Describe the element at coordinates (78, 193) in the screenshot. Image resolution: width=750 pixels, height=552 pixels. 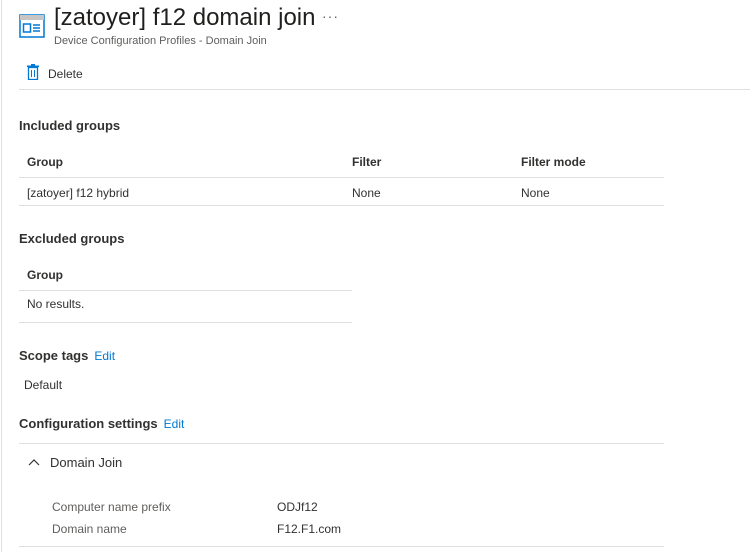
I see `group-name: [zatoyer] f12 hybrid` at that location.